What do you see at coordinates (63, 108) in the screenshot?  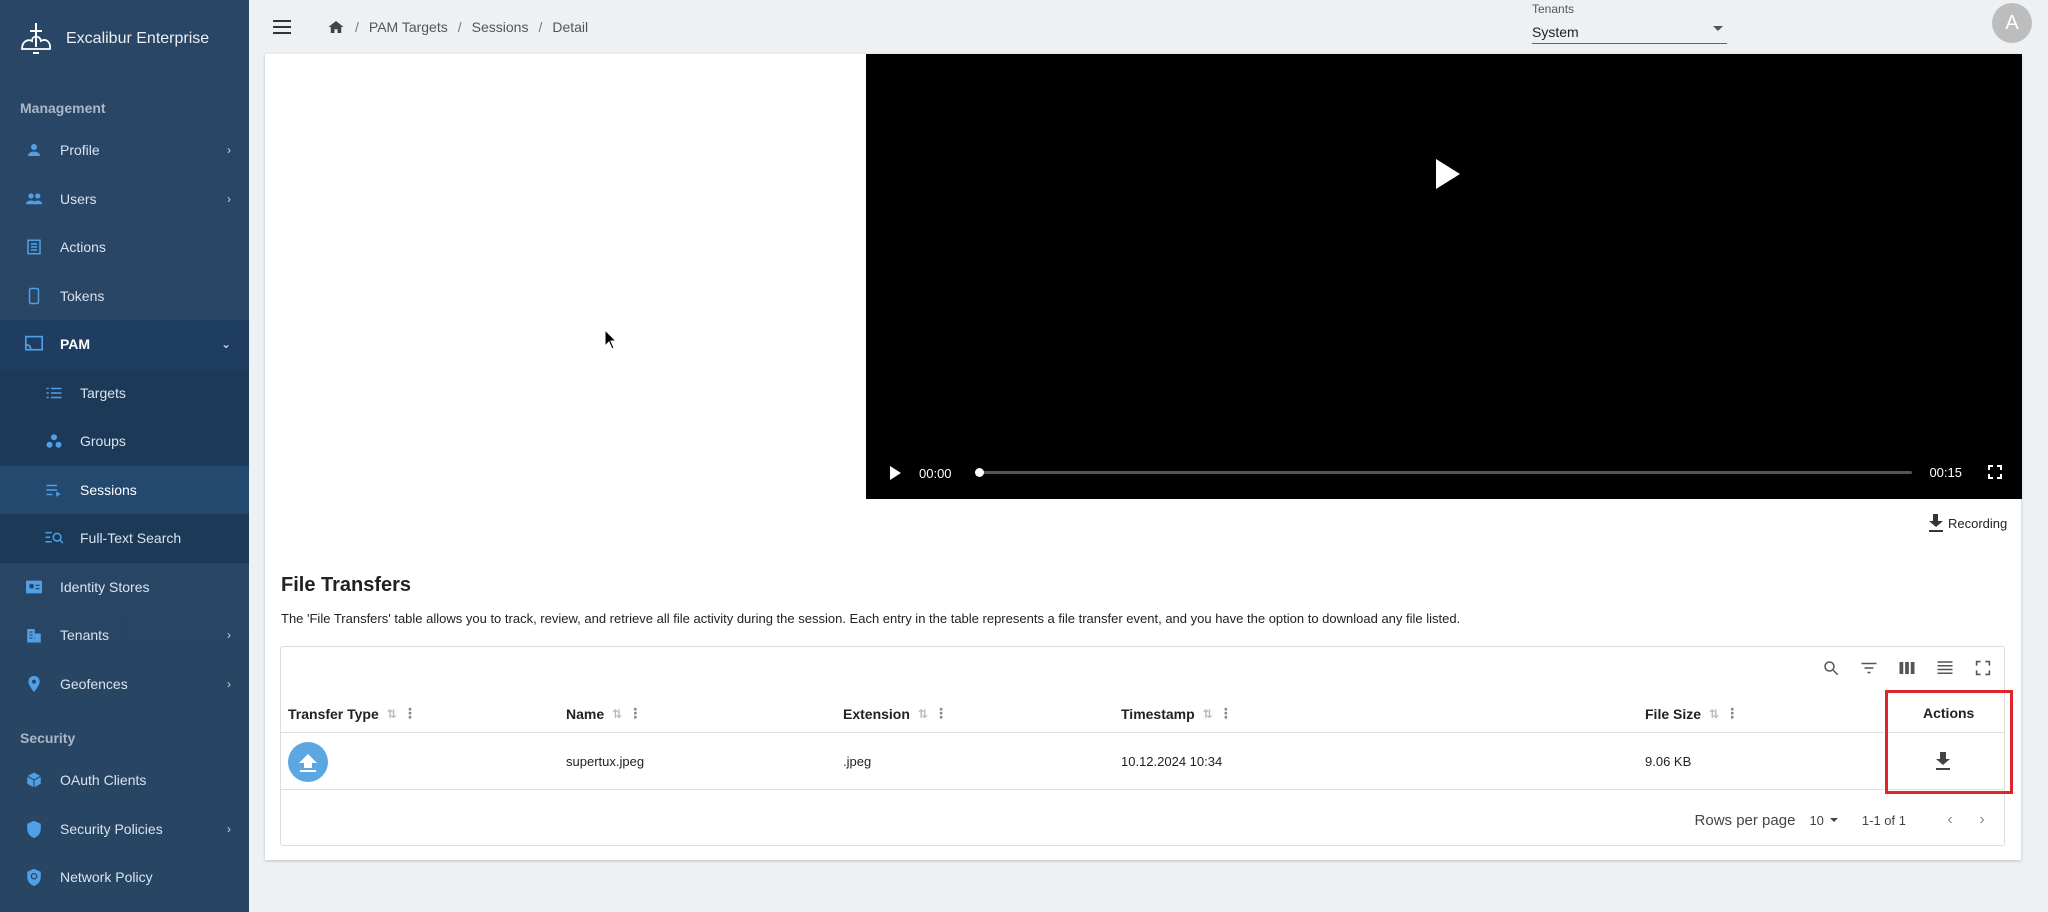 I see `section-management: Management` at bounding box center [63, 108].